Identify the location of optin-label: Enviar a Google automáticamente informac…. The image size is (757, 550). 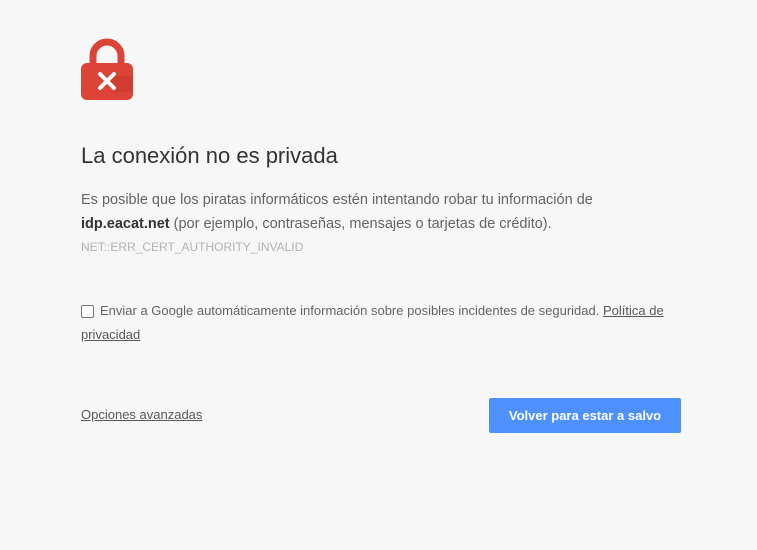
(350, 310).